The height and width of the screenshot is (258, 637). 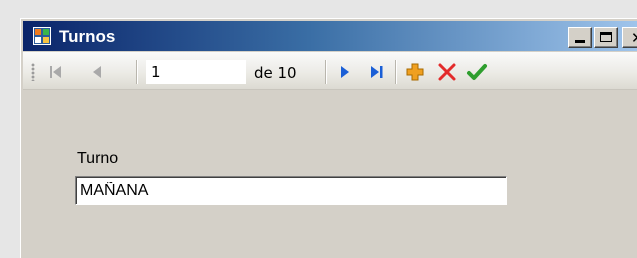 I want to click on save-icon, so click(x=477, y=72).